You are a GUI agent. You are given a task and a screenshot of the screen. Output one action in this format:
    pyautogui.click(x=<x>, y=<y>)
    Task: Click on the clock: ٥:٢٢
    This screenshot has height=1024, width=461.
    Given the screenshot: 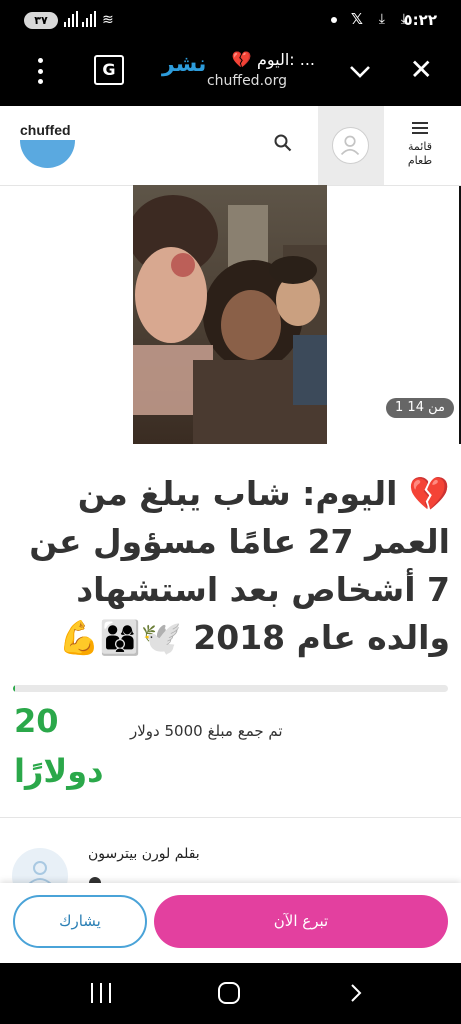 What is the action you would take?
    pyautogui.click(x=420, y=20)
    